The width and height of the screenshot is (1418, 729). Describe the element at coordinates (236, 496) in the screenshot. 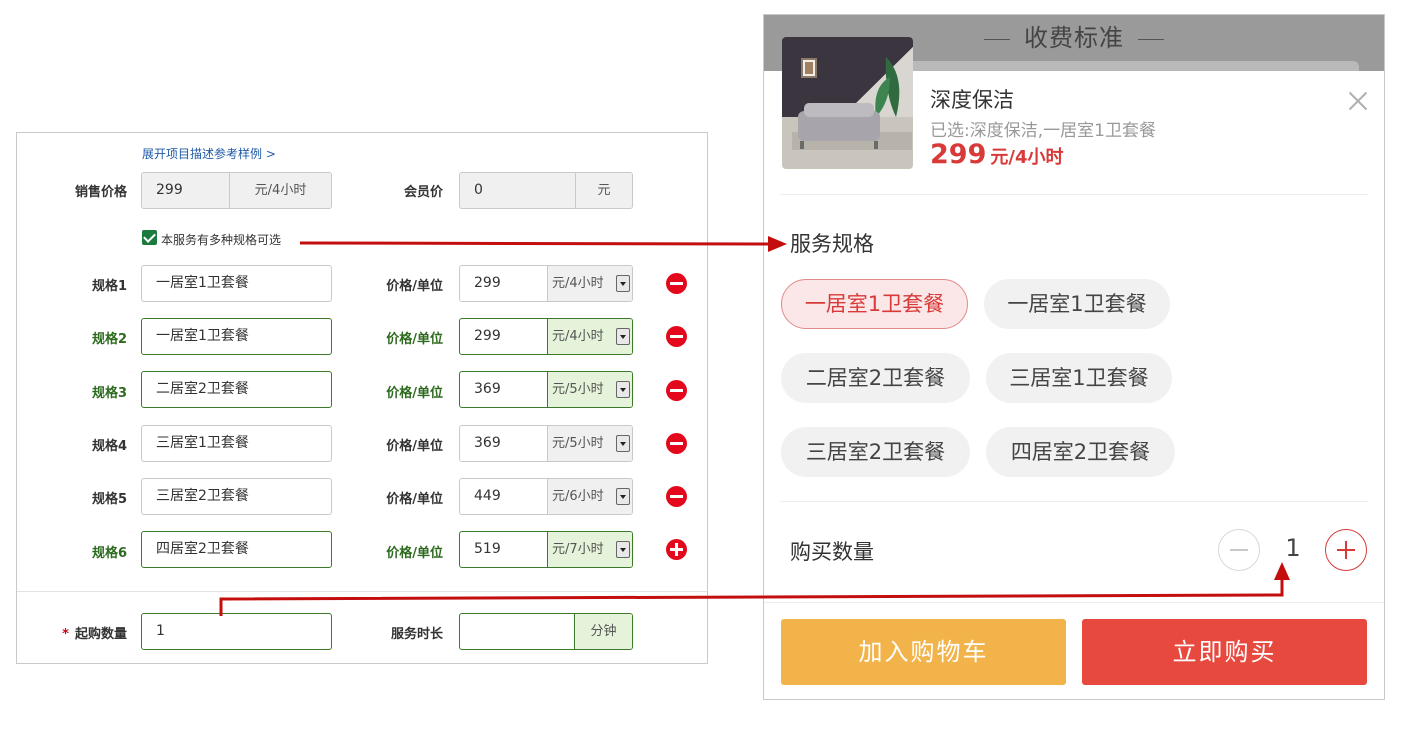

I see `spec-name-input-5: 三居室2卫套餐` at that location.